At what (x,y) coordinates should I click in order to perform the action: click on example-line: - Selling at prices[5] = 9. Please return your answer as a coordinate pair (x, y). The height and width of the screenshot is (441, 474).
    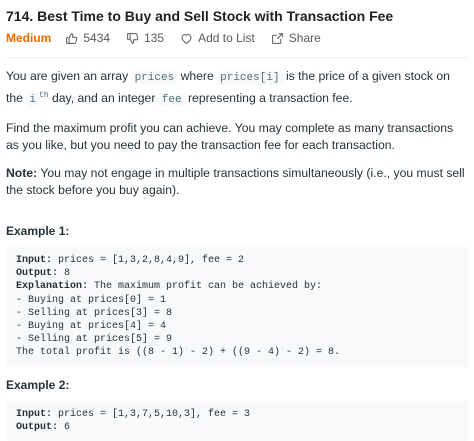
    Looking at the image, I should click on (94, 340).